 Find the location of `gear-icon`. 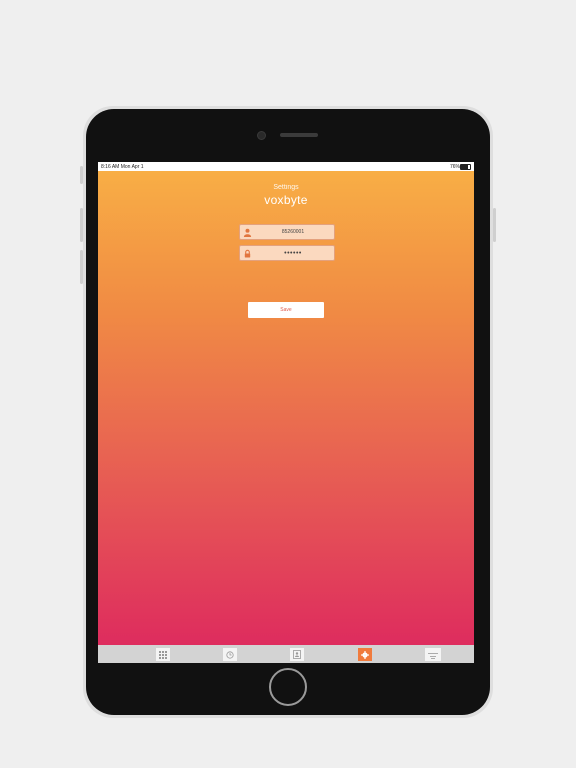

gear-icon is located at coordinates (365, 655).